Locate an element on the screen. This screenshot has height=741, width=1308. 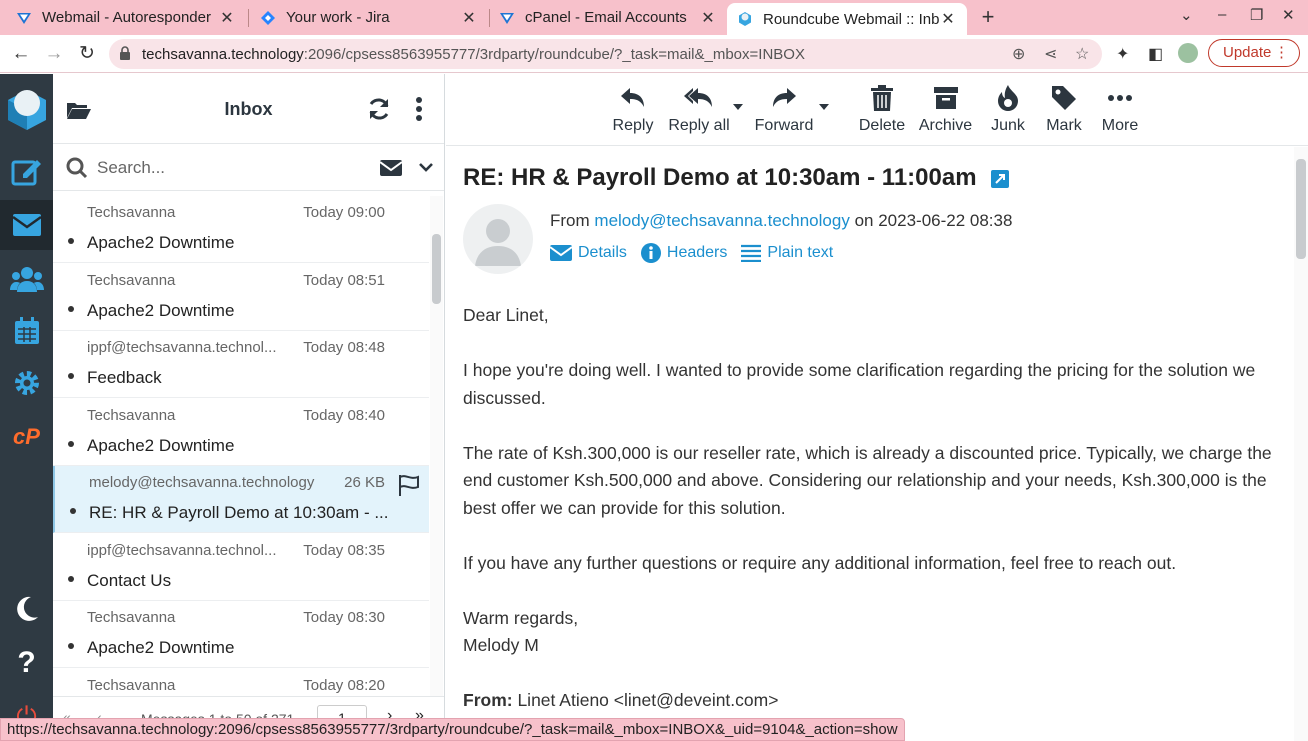
sidepanel-icon: ◧ is located at coordinates (1155, 54).